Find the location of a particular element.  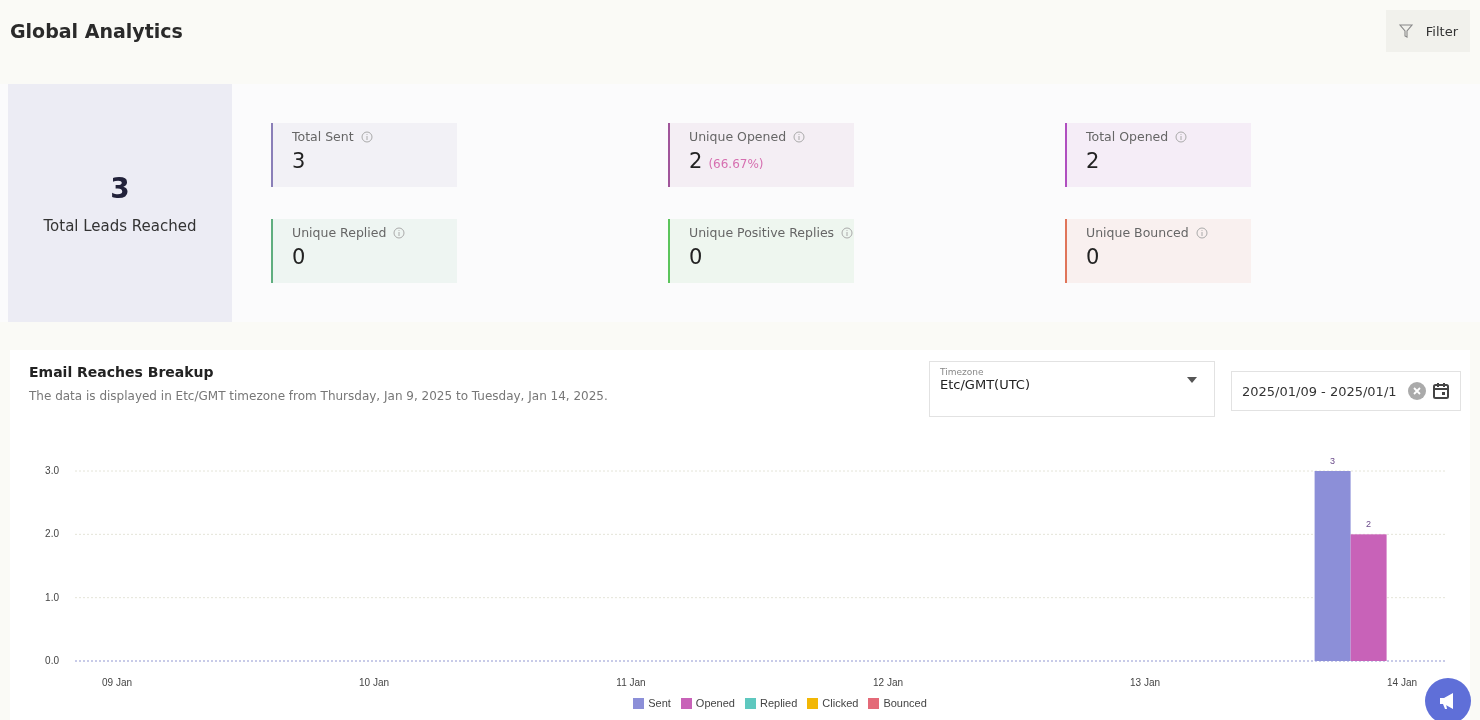

y-axis-label: 1.0 is located at coordinates (52, 597).